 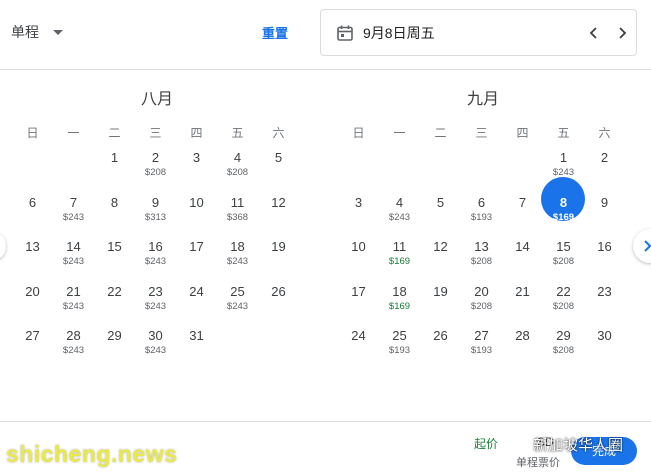 What do you see at coordinates (196, 348) in the screenshot?
I see `calendar-day: 31` at bounding box center [196, 348].